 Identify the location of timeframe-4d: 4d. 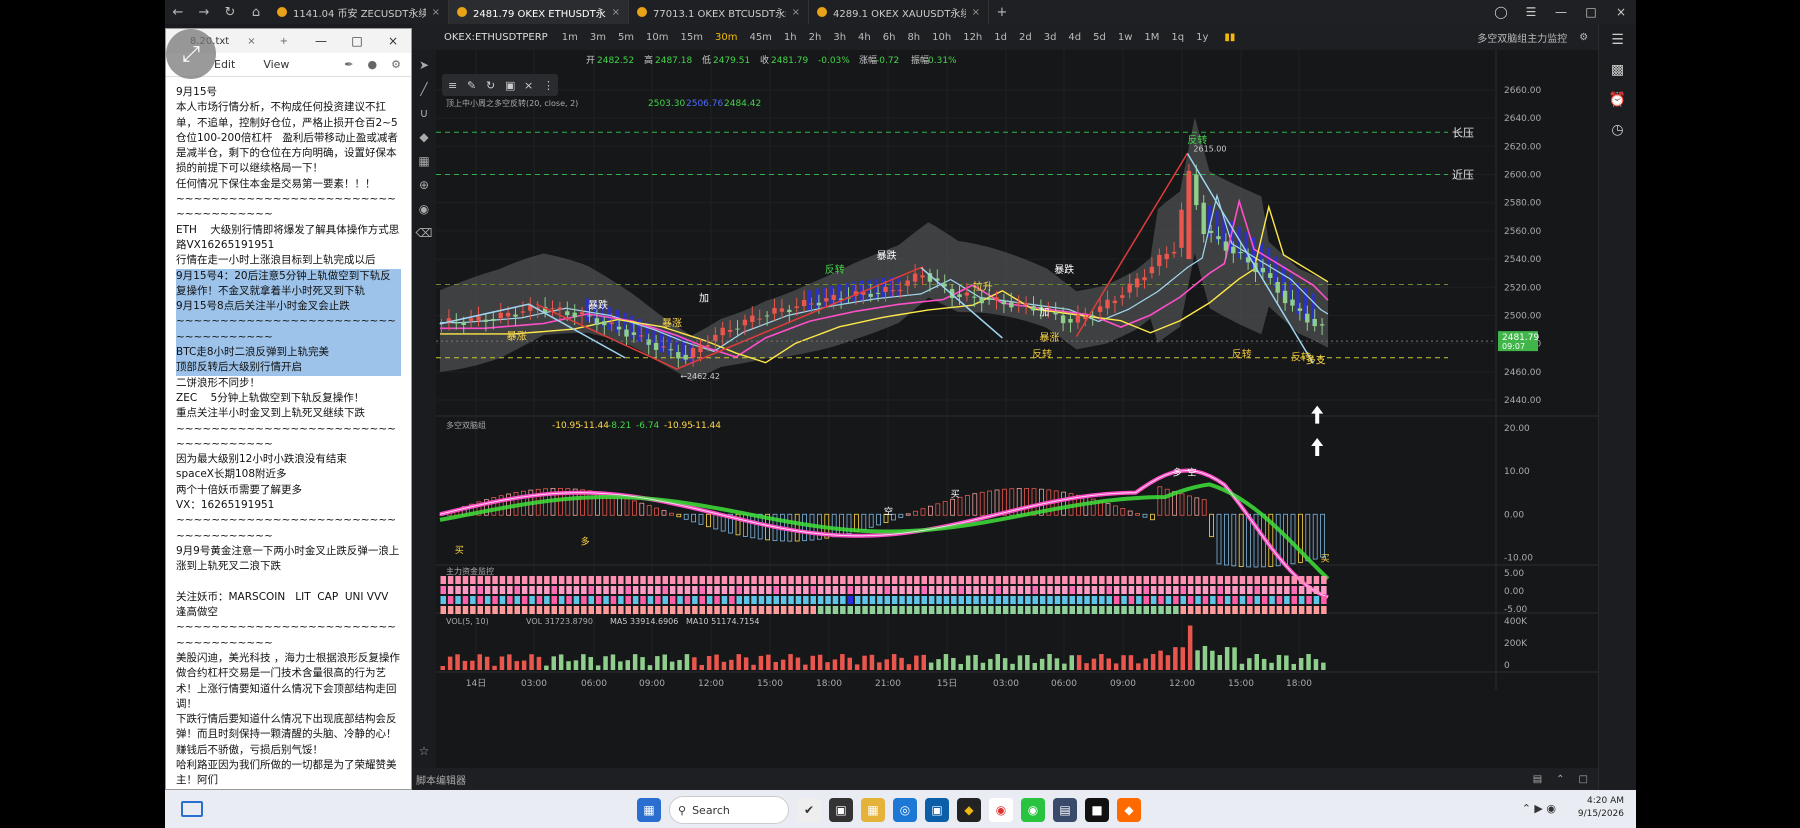
(1074, 37).